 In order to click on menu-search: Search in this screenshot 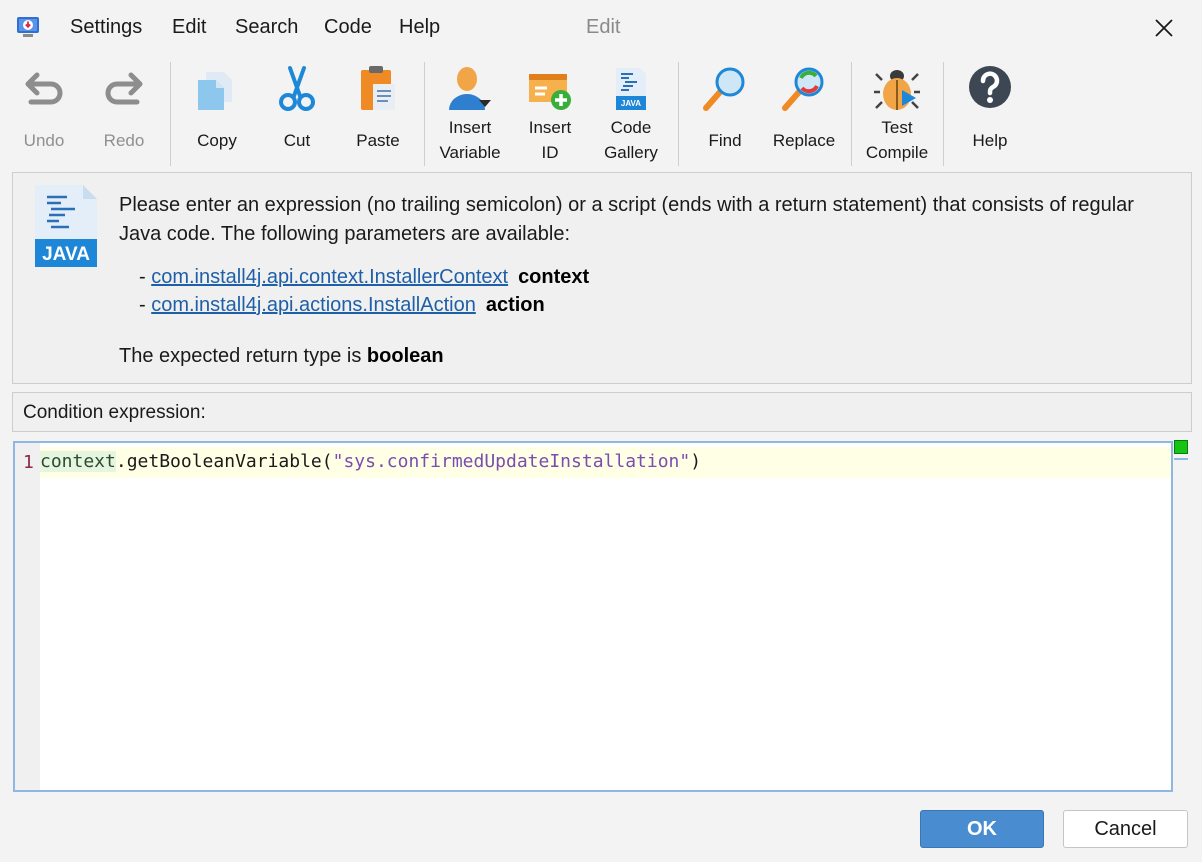, I will do `click(266, 27)`.